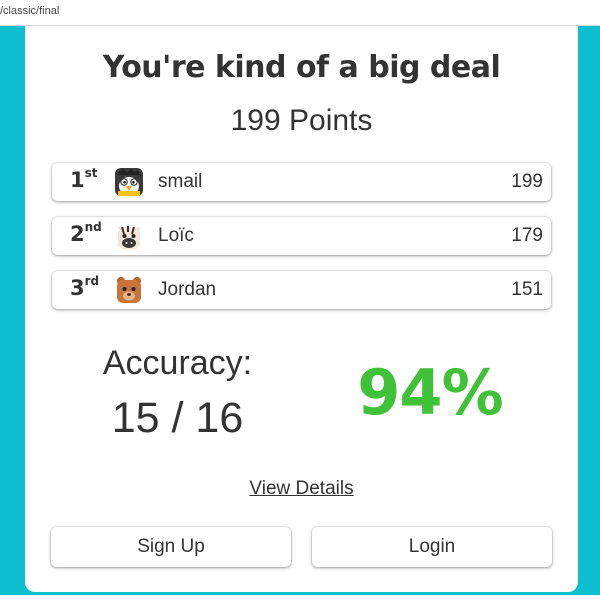 Image resolution: width=600 pixels, height=600 pixels. I want to click on sign-up-button: Sign Up, so click(171, 547).